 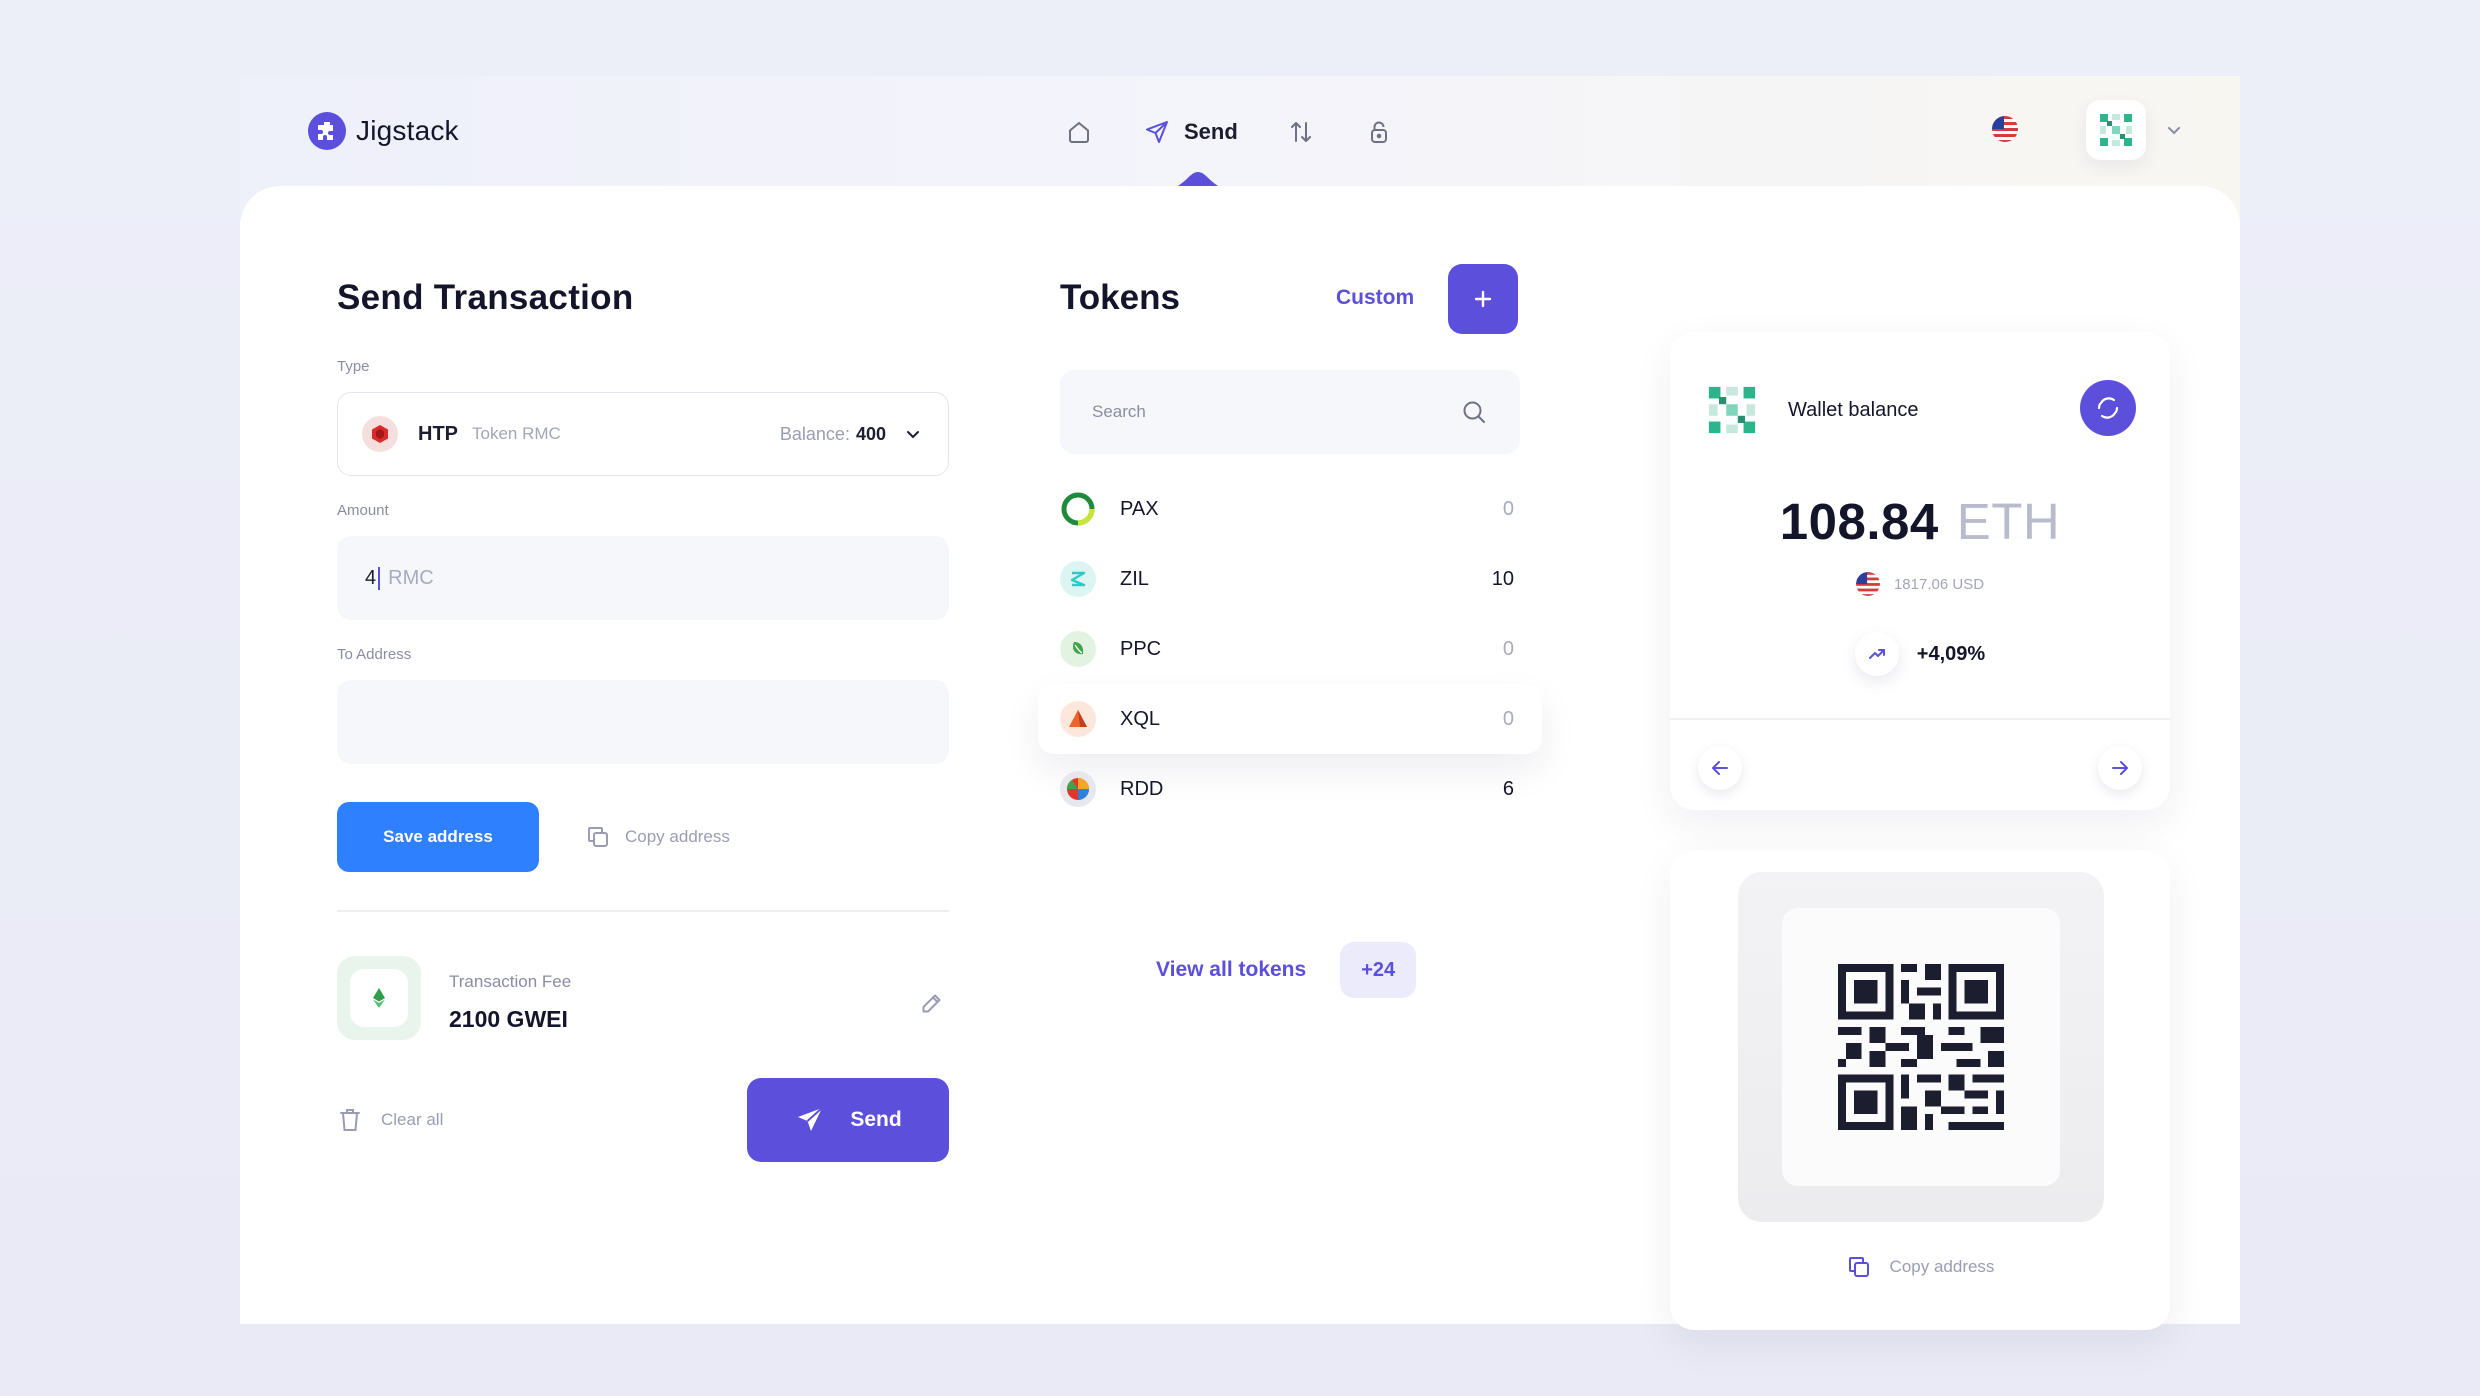 I want to click on type-token-name: HTP, so click(x=438, y=433).